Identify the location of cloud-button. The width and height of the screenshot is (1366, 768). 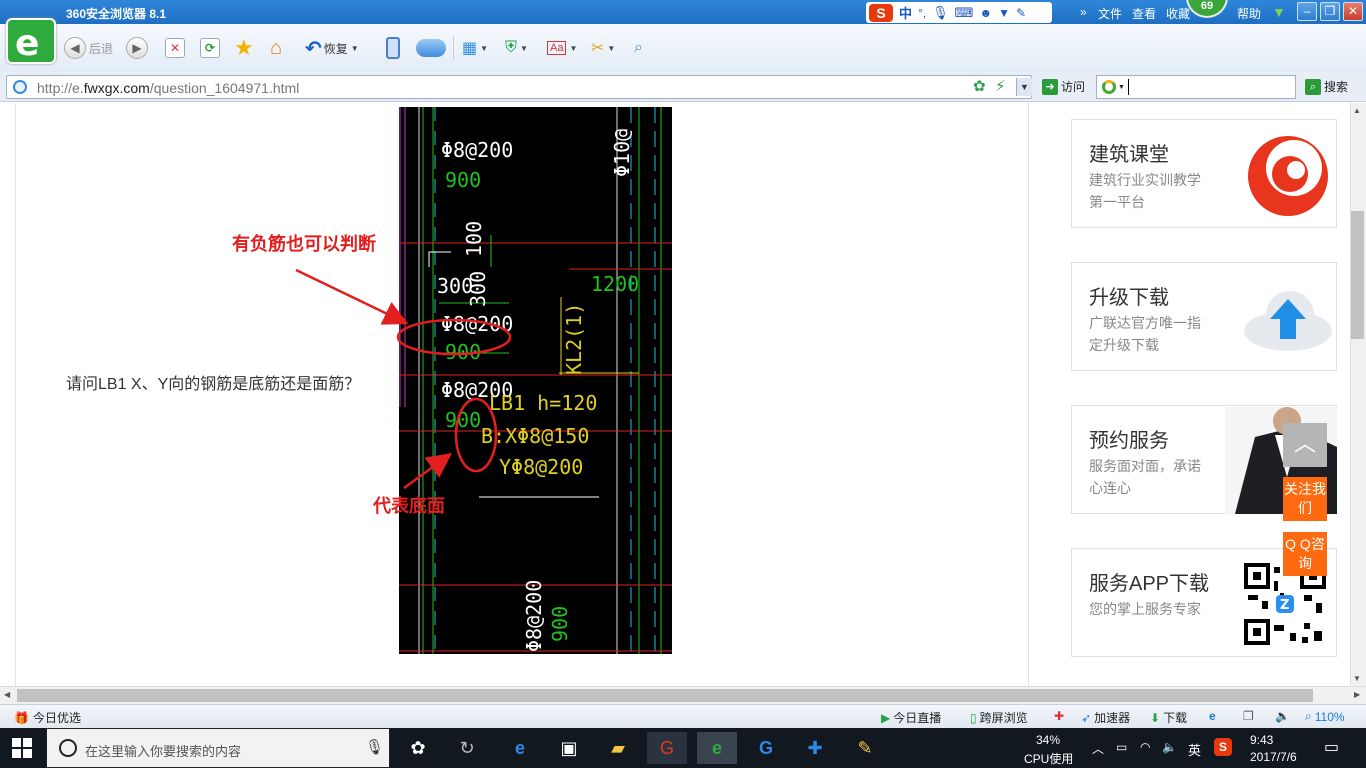
(431, 48).